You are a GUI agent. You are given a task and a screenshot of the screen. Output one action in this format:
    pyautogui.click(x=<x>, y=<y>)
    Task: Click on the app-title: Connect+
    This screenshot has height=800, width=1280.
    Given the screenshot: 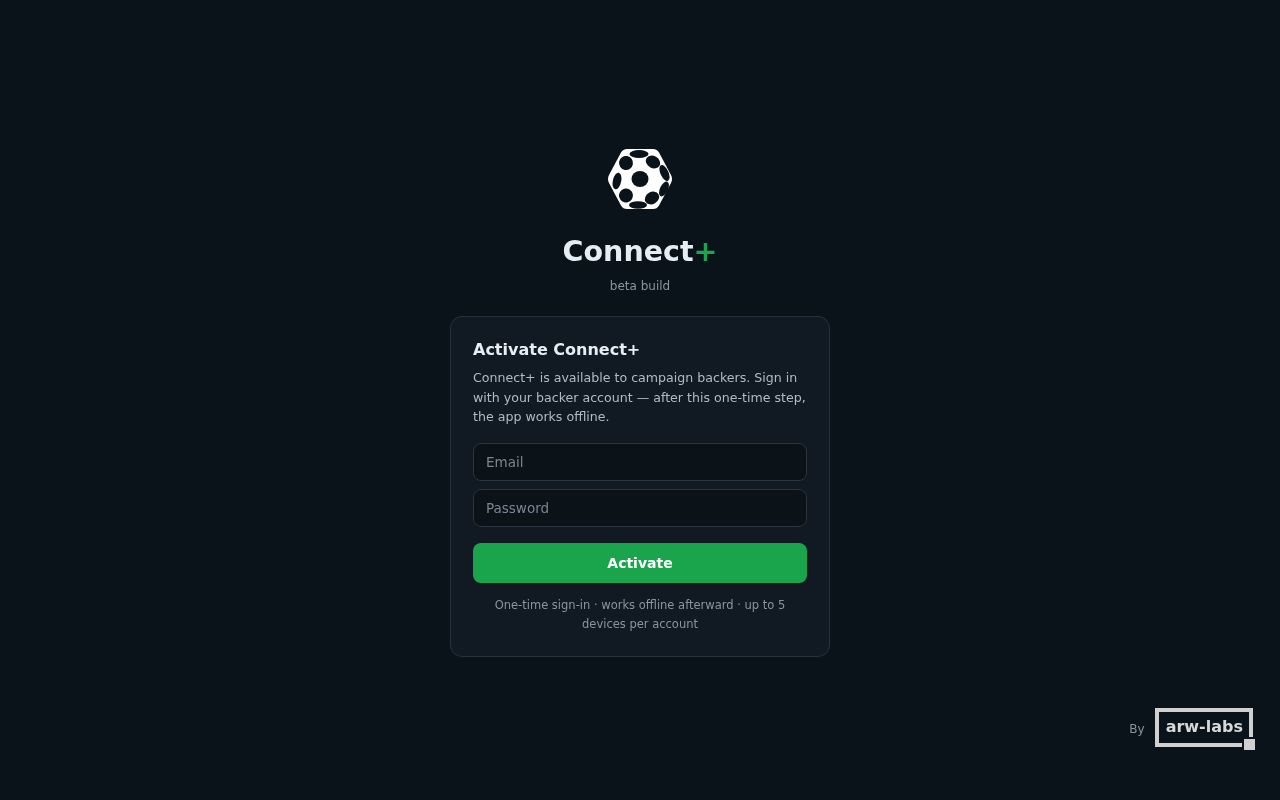 What is the action you would take?
    pyautogui.click(x=640, y=252)
    